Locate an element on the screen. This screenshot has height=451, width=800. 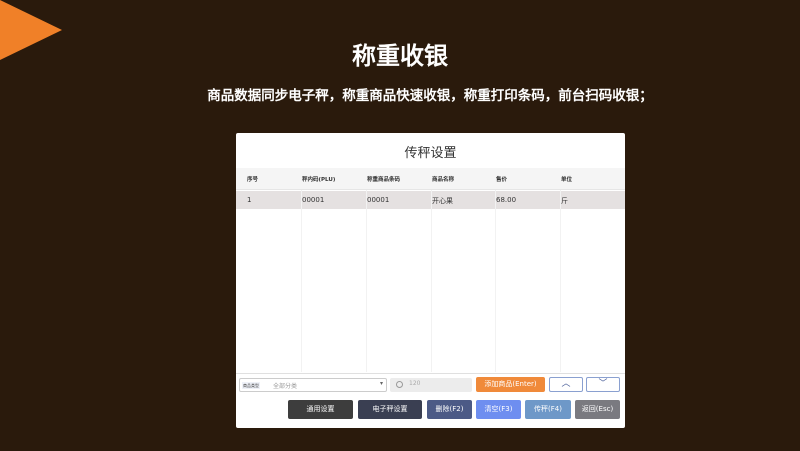
general-settings-button: 通用设置 is located at coordinates (320, 409).